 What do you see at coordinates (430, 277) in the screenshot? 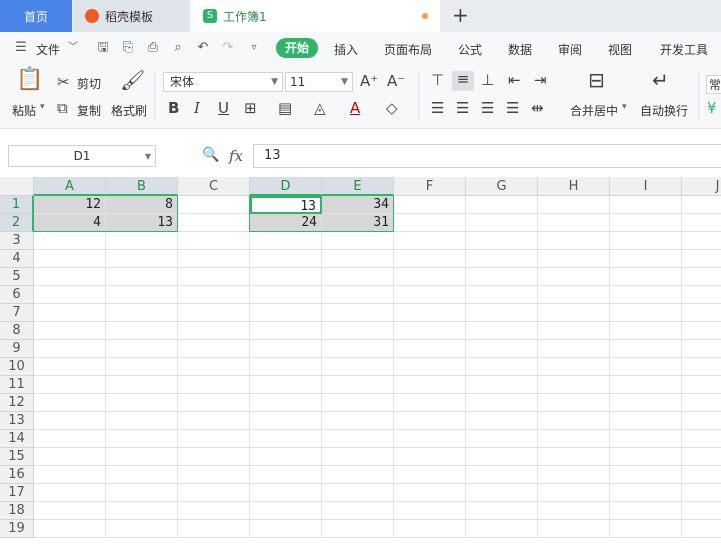
I see `cell-f5` at bounding box center [430, 277].